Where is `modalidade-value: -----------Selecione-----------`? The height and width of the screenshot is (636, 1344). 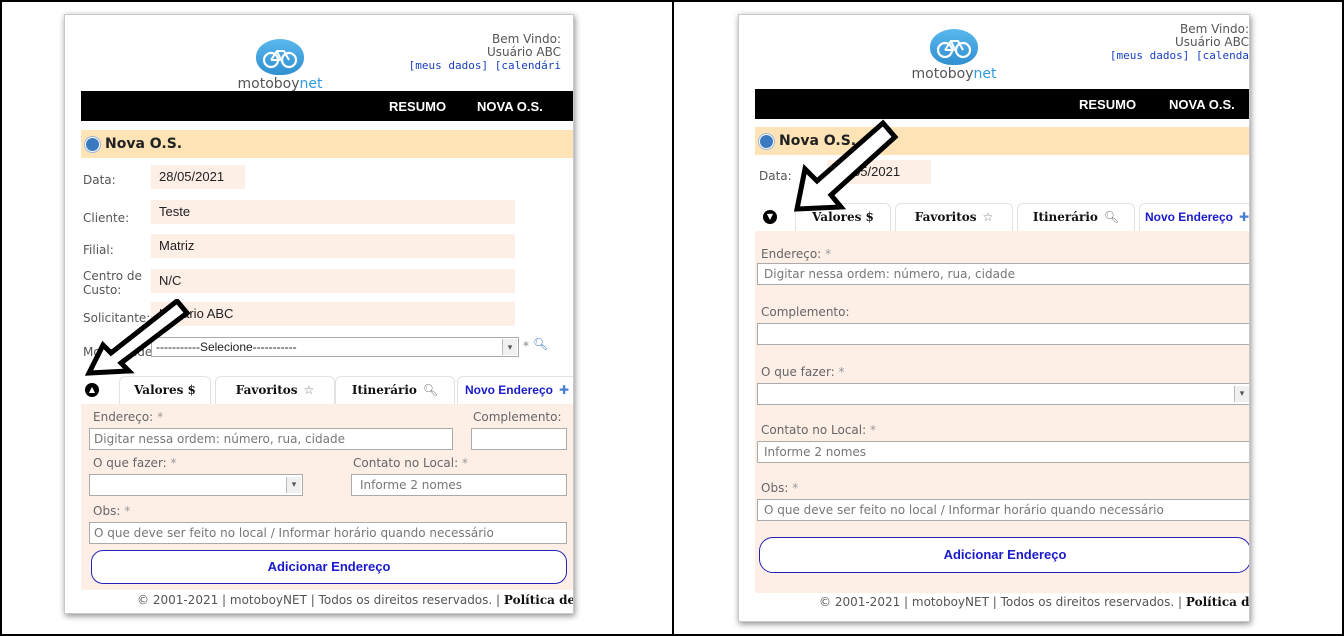
modalidade-value: -----------Selecione----------- is located at coordinates (226, 347).